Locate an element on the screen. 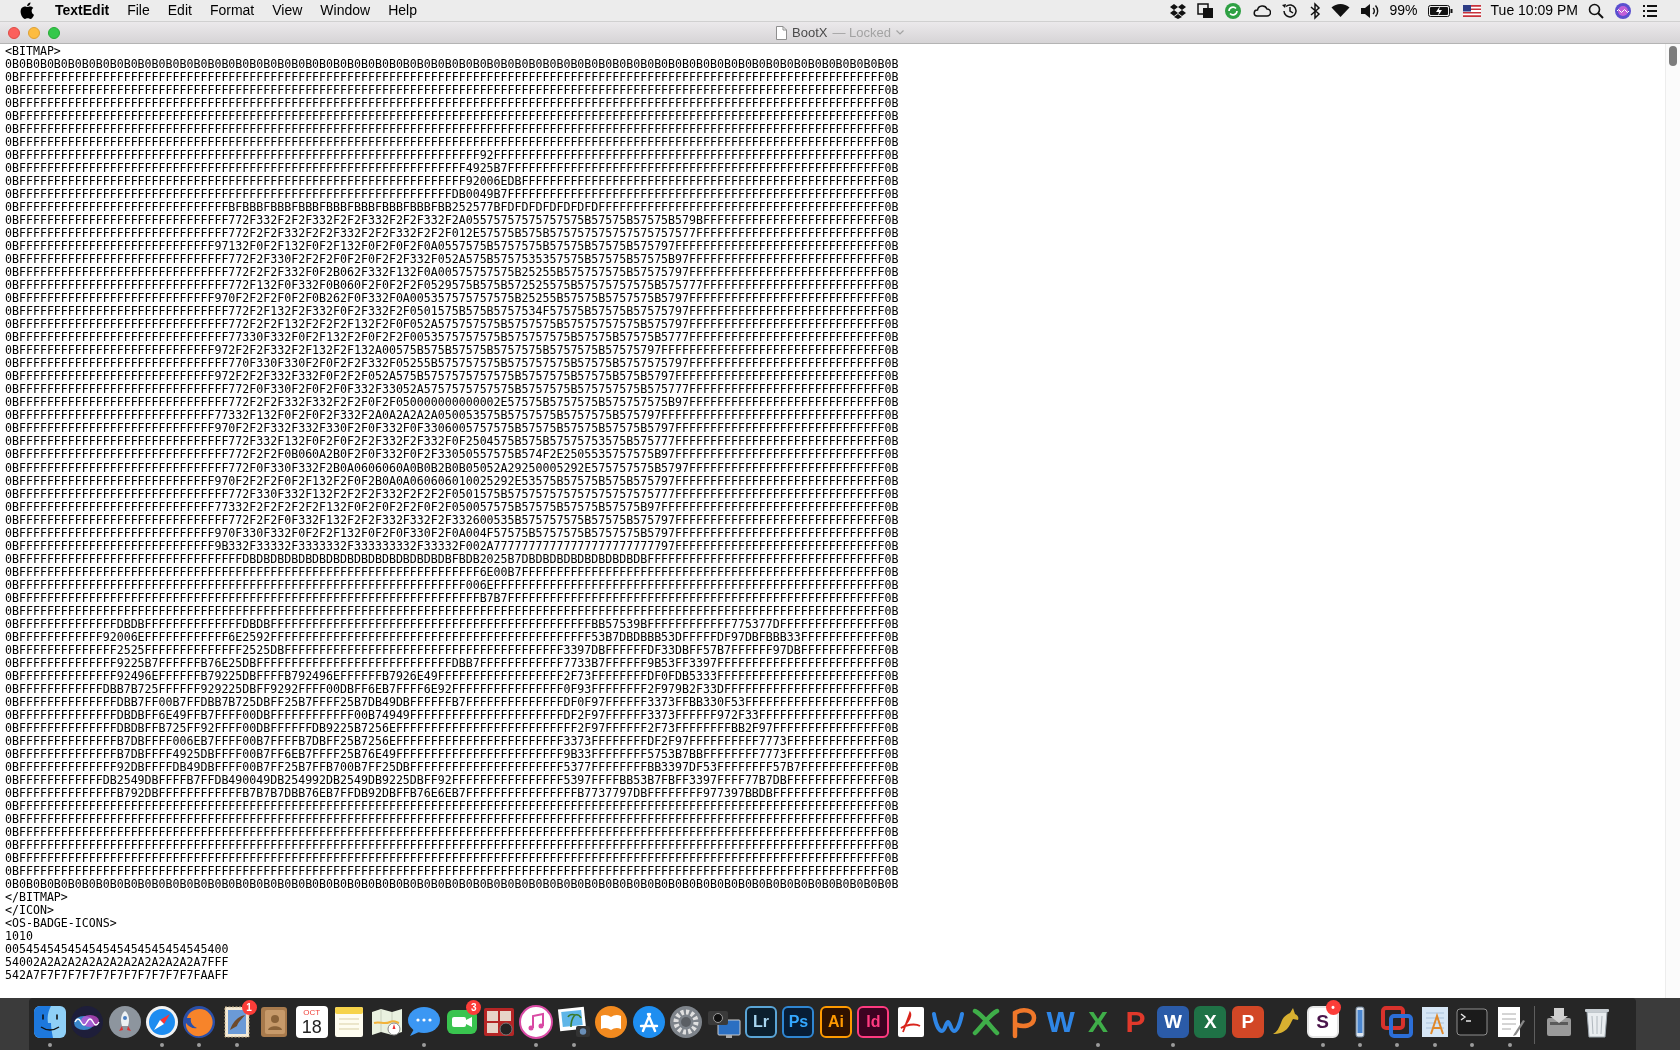 This screenshot has width=1680, height=1050. text-line: 0BFFFFFFFFFFFFFFFFFFFFFFFFFFFFFF772F0F330F2F0F2F0F332F33052A5757575757575B5757575B575757575B575777FFFFFFFFFFFFFFFFFFFFFFFFFFFF0B is located at coordinates (452, 390).